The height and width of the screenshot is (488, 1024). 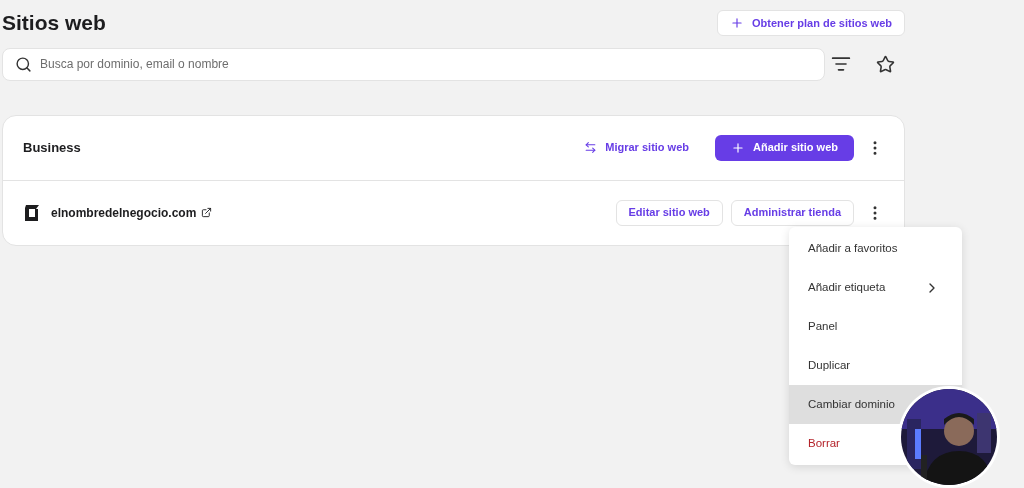 What do you see at coordinates (854, 248) in the screenshot?
I see `menu-item: Añadir a favoritos` at bounding box center [854, 248].